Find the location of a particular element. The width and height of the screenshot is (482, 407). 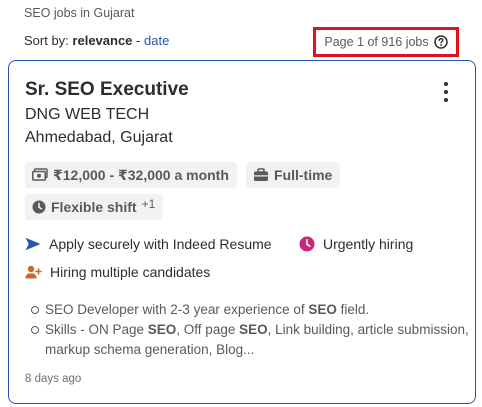

hiring-feature: Hiring multiple candidates is located at coordinates (117, 272).